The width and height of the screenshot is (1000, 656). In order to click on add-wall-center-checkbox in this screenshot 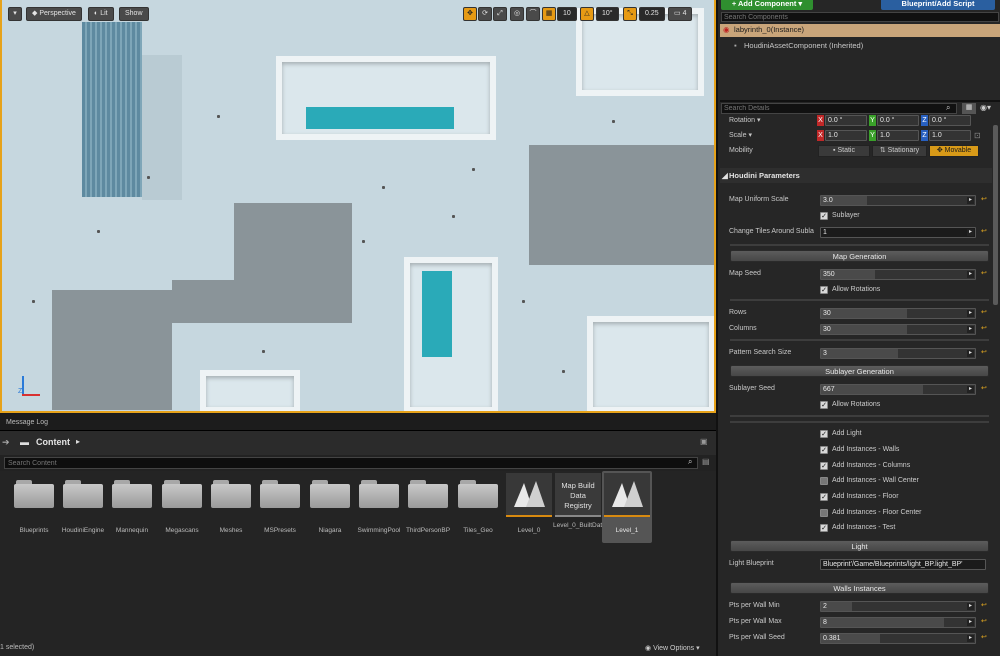, I will do `click(824, 481)`.